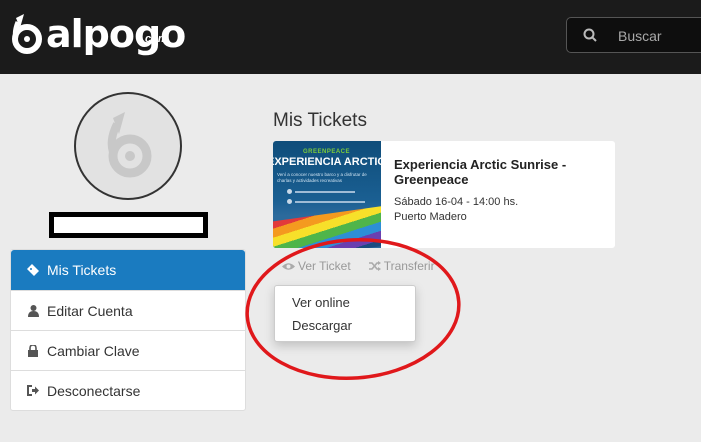  I want to click on ticket-actions: Ver Ticket Transferir, so click(367, 266).